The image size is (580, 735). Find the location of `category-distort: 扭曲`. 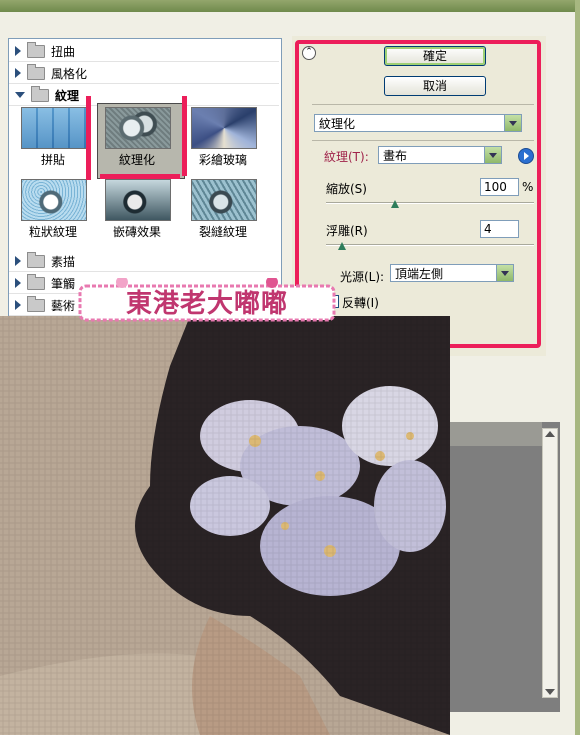

category-distort: 扭曲 is located at coordinates (144, 51).